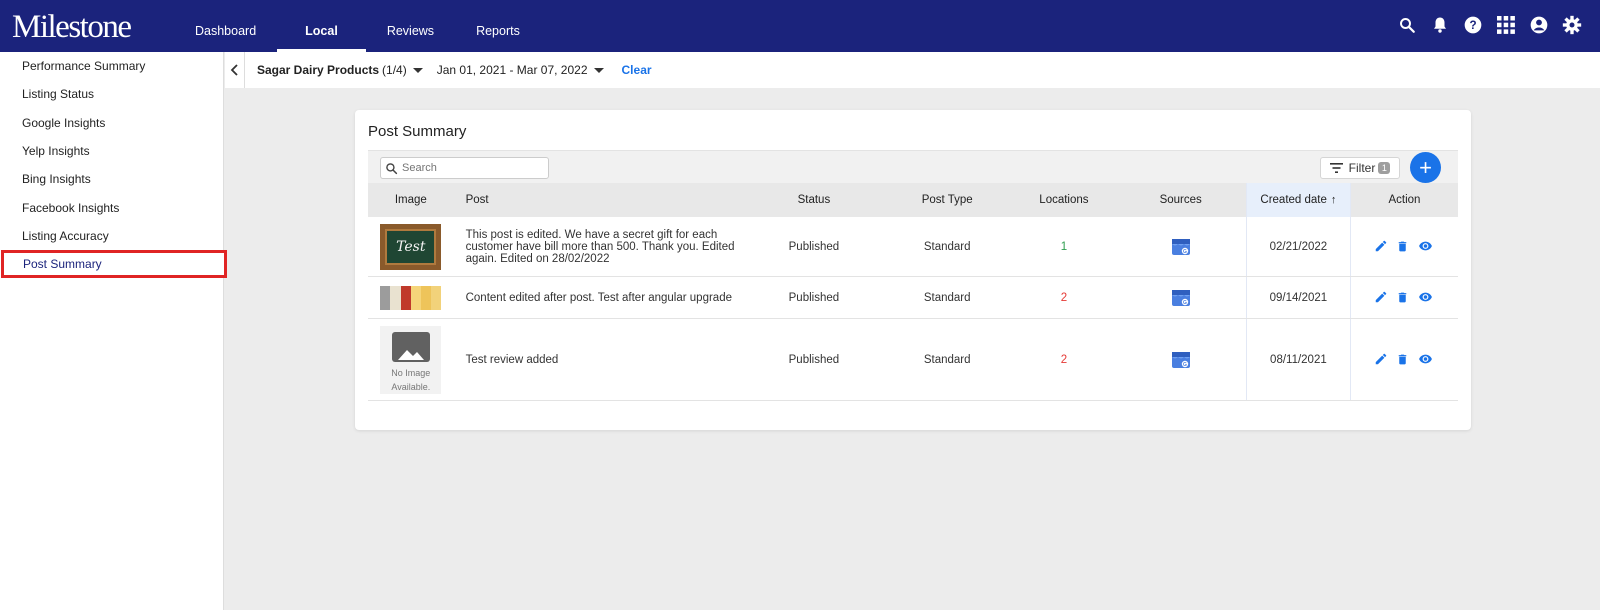 The height and width of the screenshot is (610, 1600). I want to click on sidebar-item-yelp-insights: Yelp Insights, so click(111, 151).